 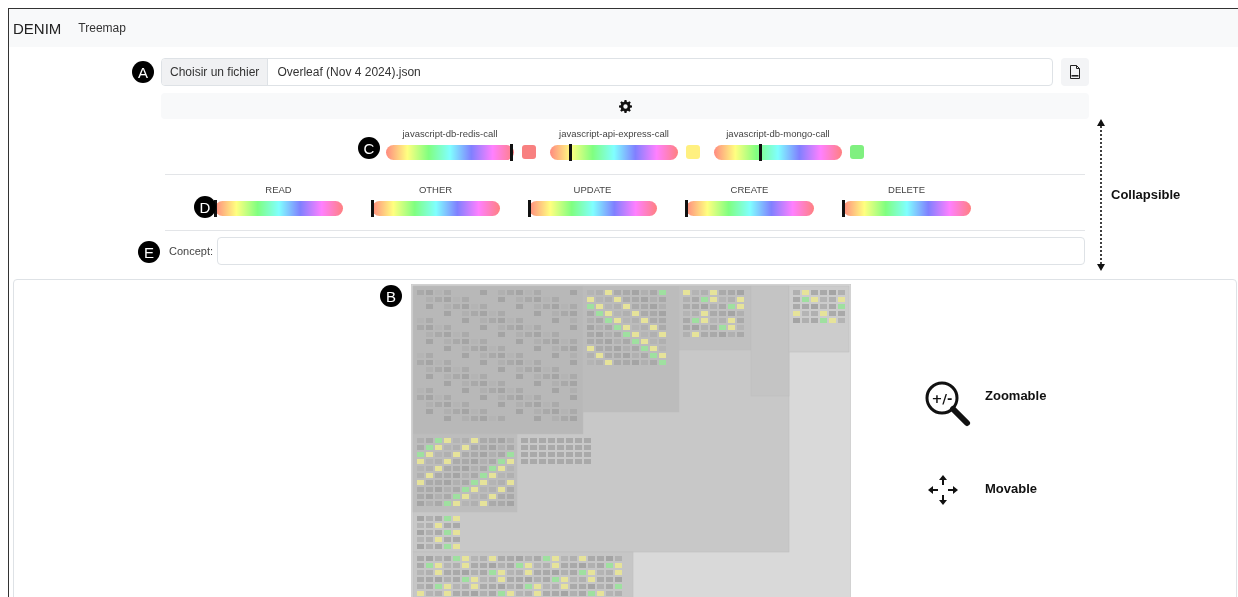 What do you see at coordinates (369, 148) in the screenshot?
I see `marker-badge: C` at bounding box center [369, 148].